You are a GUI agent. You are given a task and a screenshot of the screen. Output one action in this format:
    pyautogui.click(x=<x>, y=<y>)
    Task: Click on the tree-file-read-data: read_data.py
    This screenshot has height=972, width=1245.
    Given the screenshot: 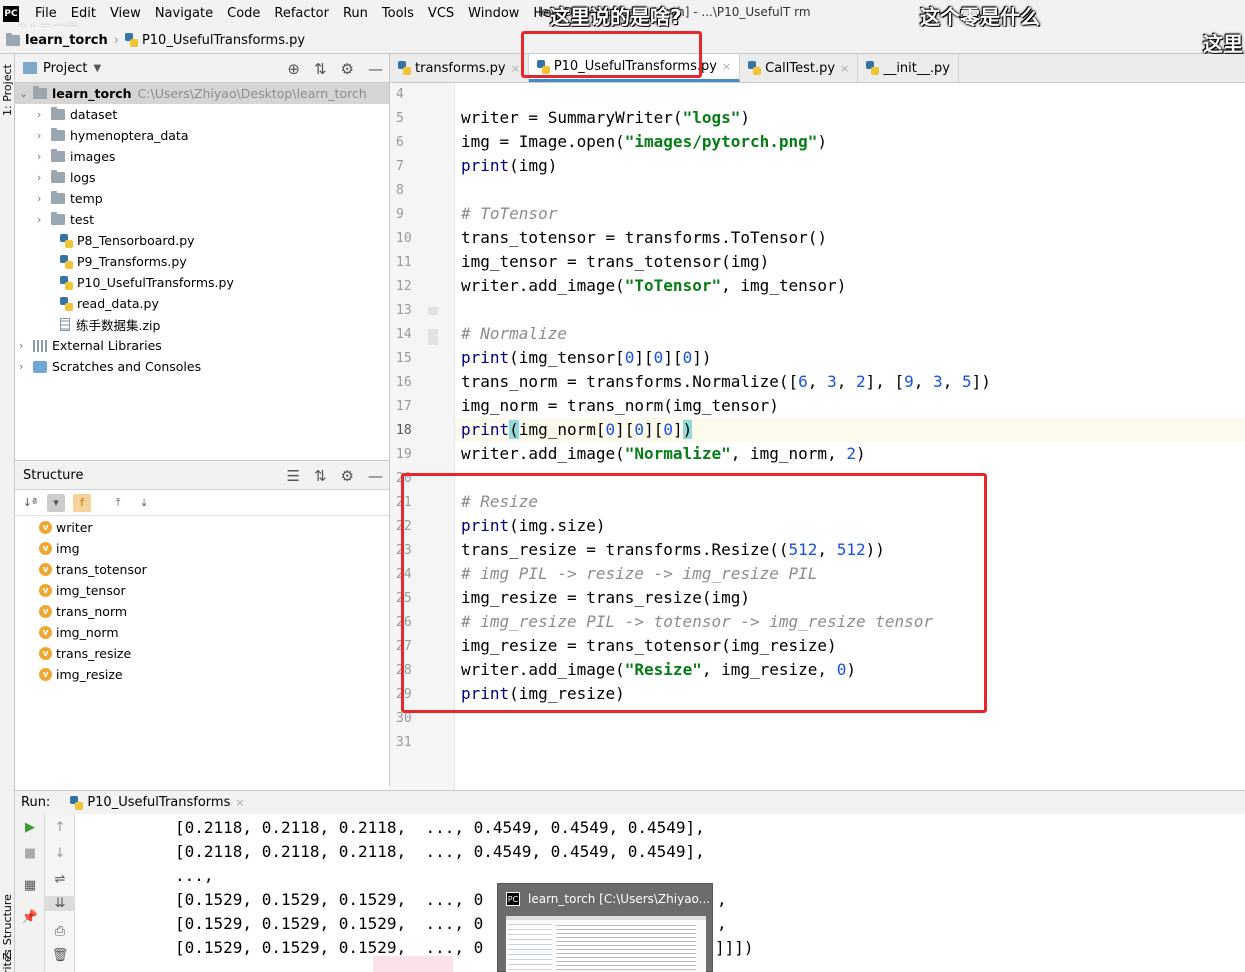 What is the action you would take?
    pyautogui.click(x=109, y=303)
    